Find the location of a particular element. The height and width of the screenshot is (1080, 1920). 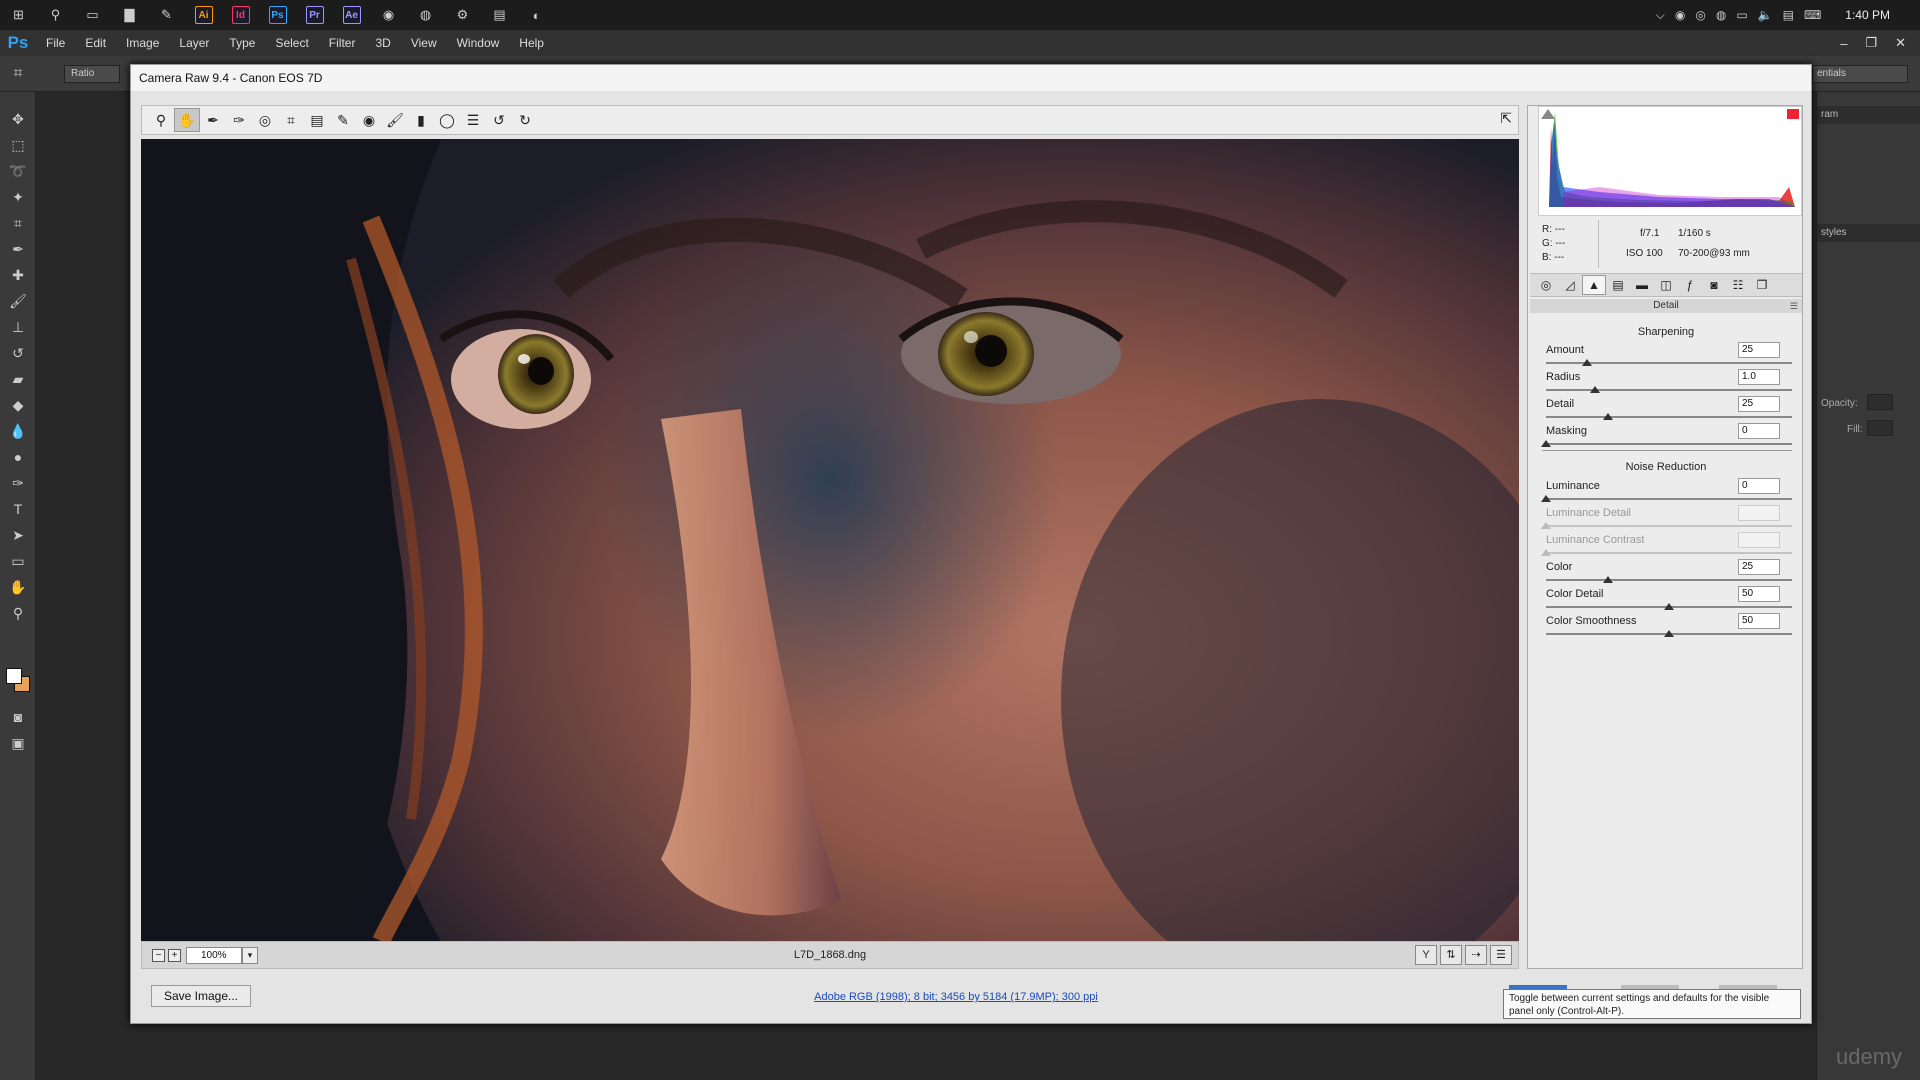

browser-1-icon: ◉ is located at coordinates (388, 15).